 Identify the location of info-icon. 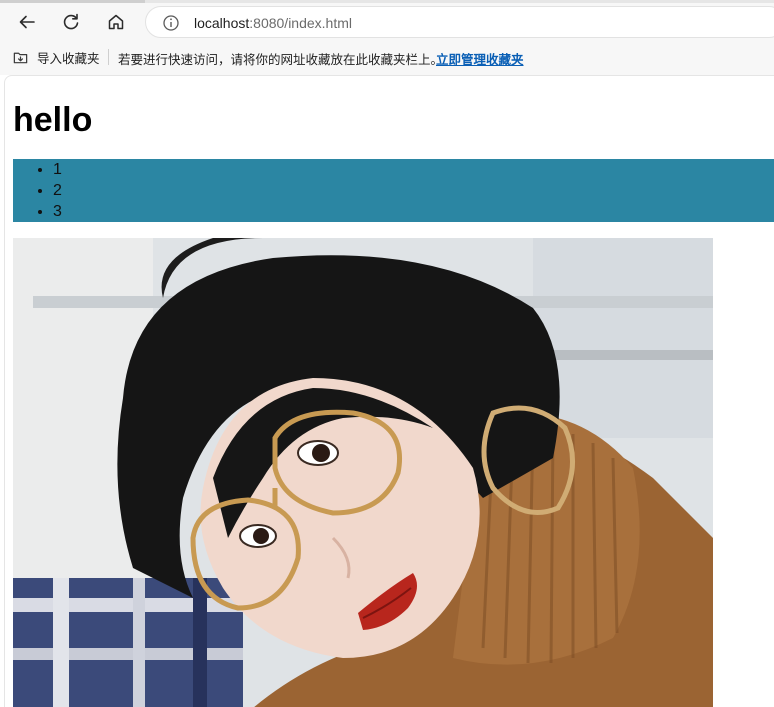
(171, 23).